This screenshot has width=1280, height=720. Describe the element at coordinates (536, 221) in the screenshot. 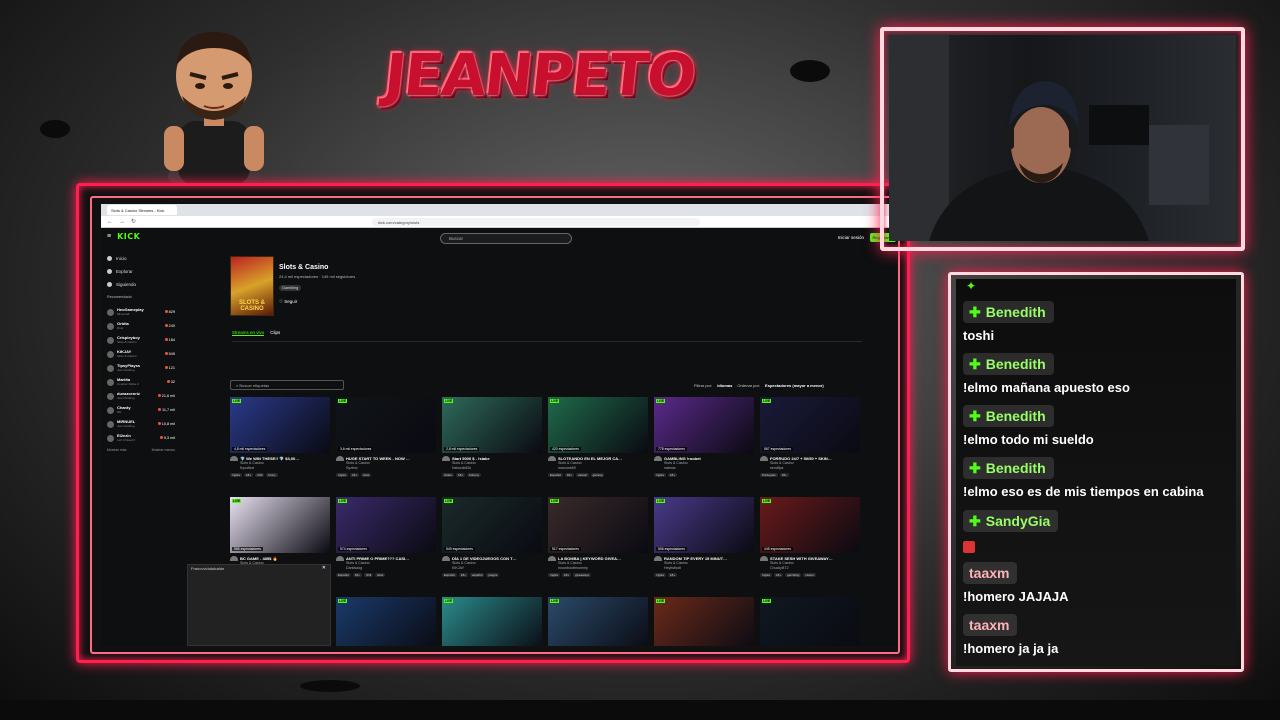

I see `address-input: kick.com/category/slots` at that location.